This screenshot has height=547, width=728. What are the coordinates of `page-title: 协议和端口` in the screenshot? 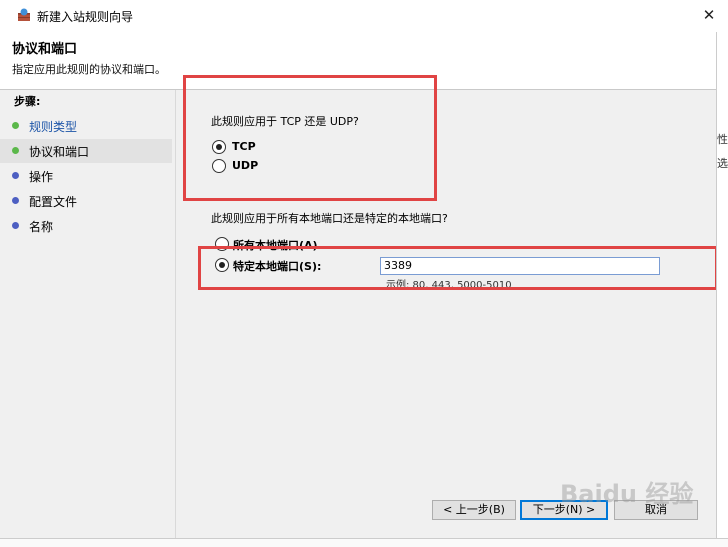 It's located at (45, 49).